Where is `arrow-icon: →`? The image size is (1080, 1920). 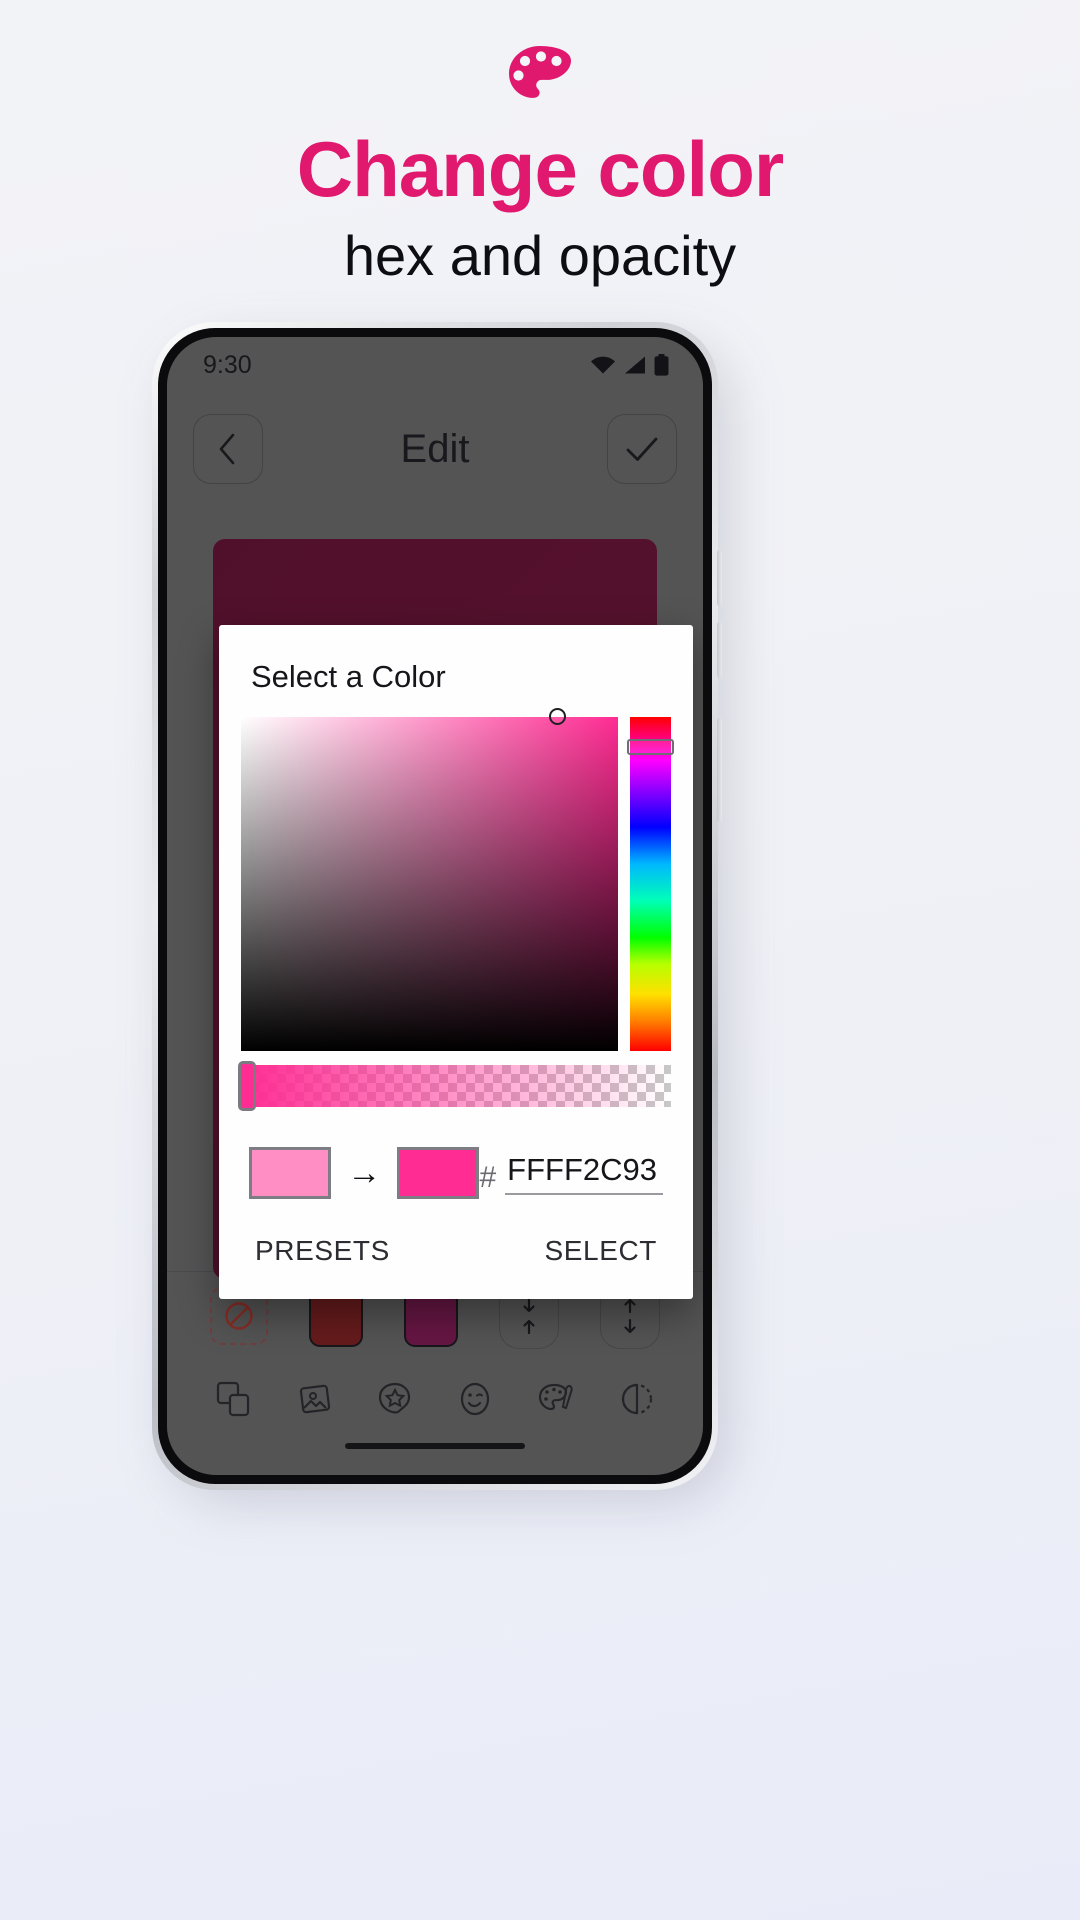
arrow-icon: → is located at coordinates (364, 1173).